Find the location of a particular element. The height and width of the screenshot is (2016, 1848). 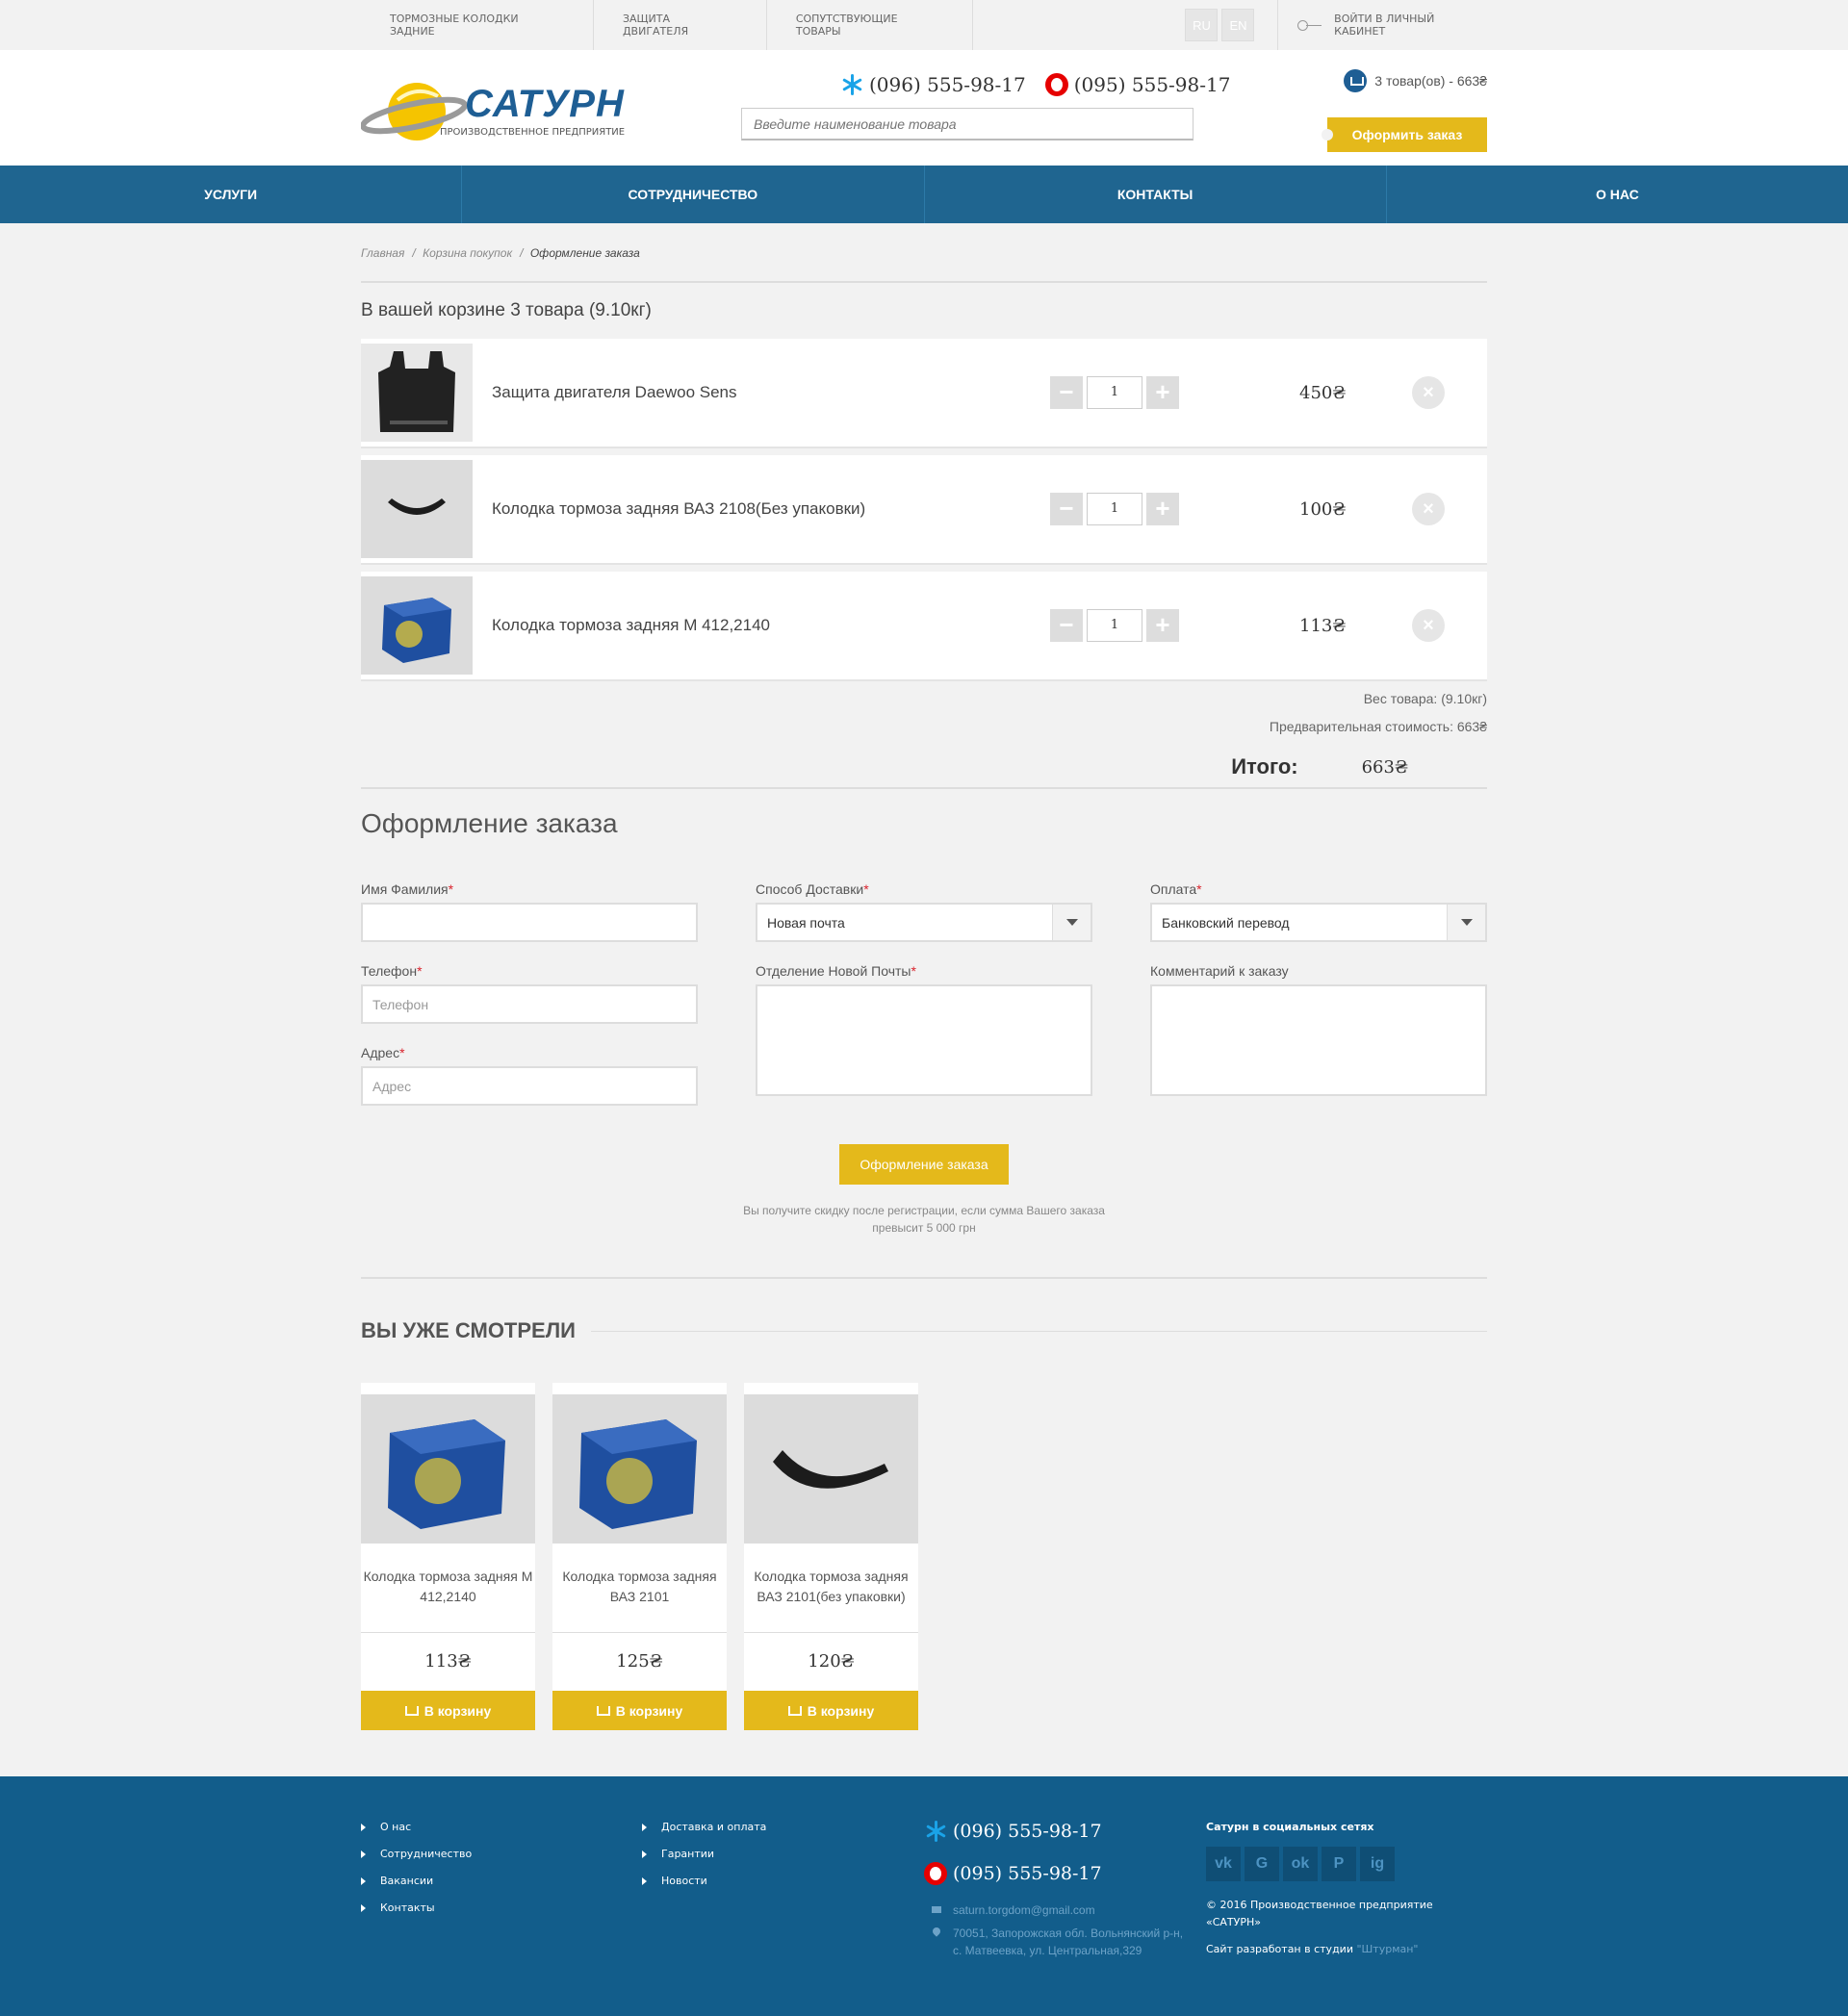

odnoklassniki-icon: ok is located at coordinates (1300, 1864).